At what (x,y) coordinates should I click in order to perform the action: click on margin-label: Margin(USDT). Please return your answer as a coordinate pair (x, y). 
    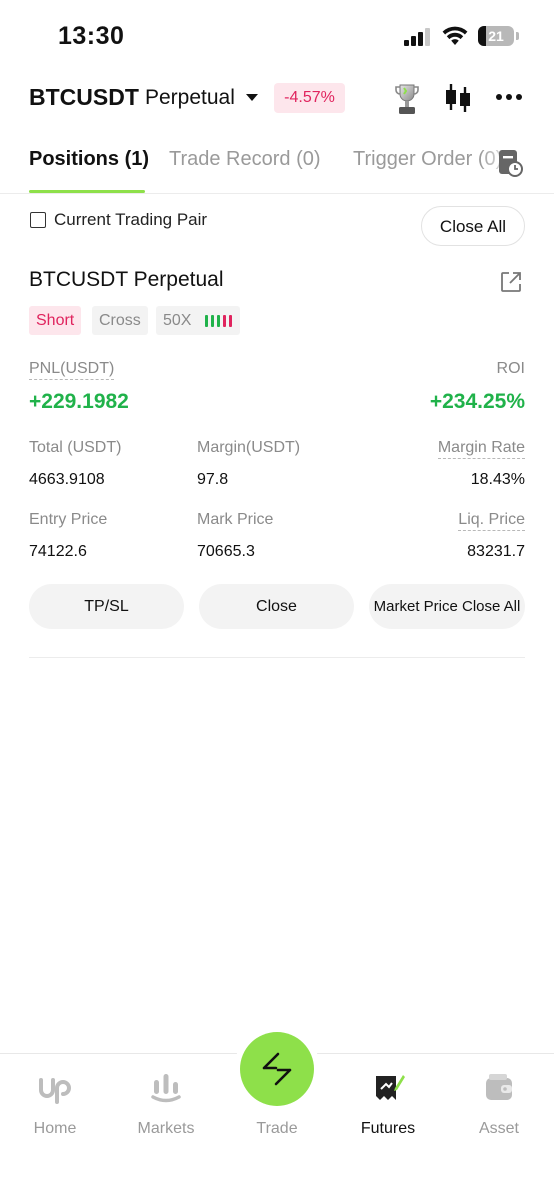
    Looking at the image, I should click on (249, 447).